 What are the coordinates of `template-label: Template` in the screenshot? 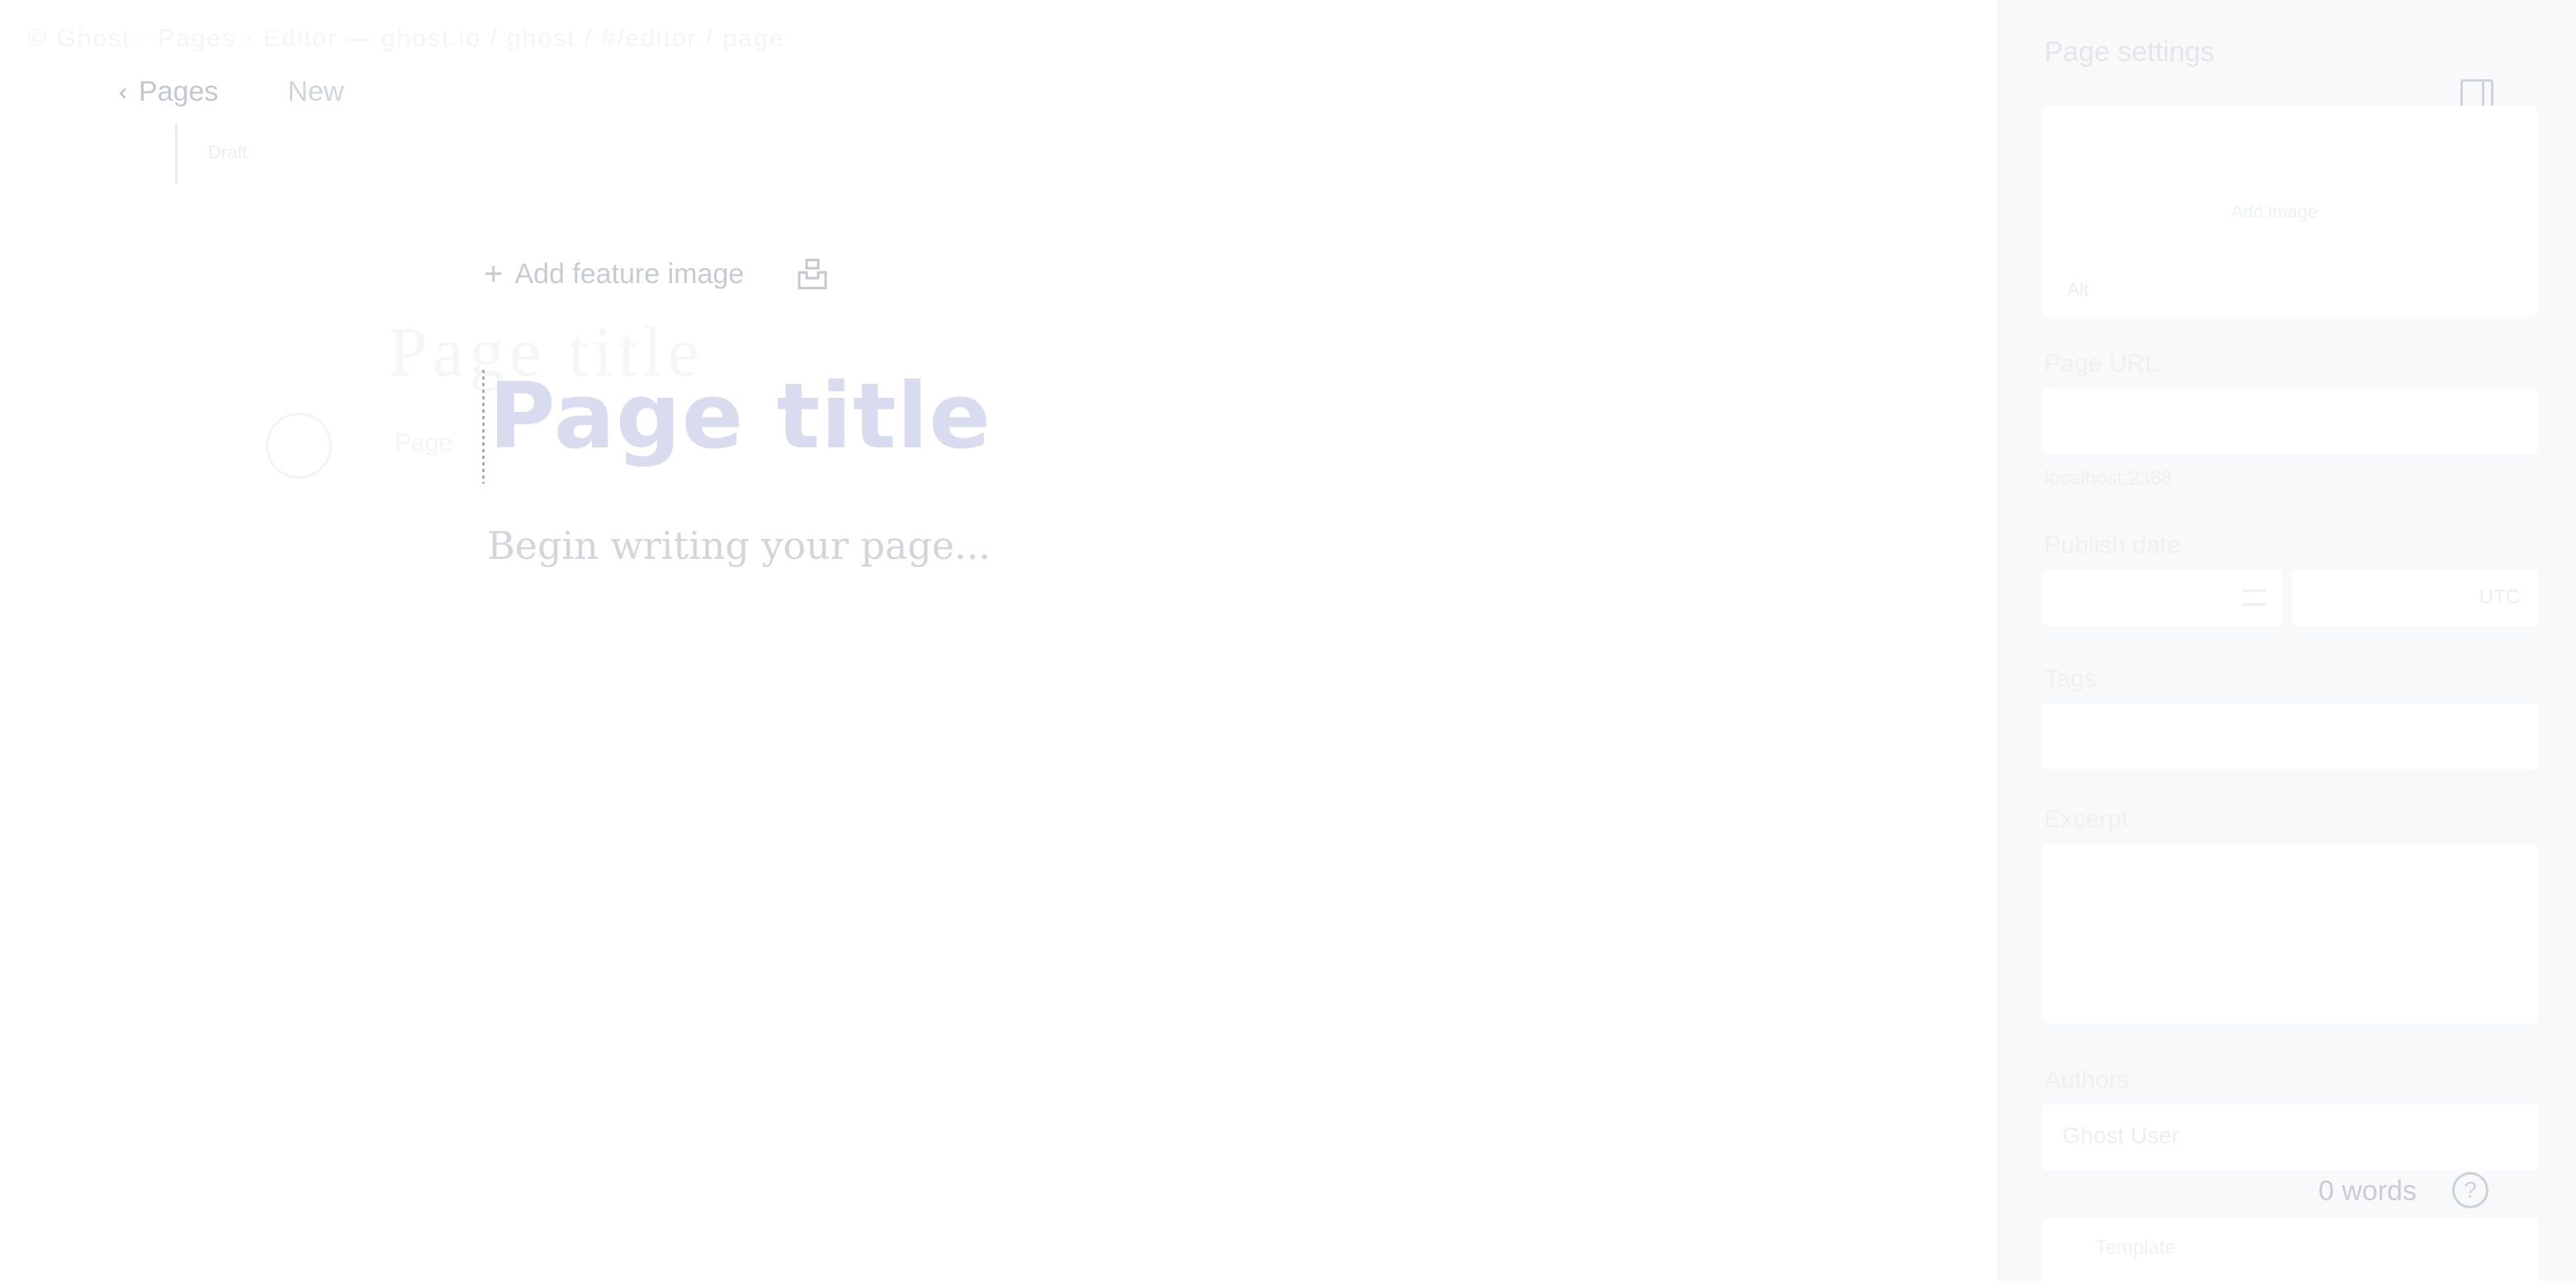 It's located at (2135, 1247).